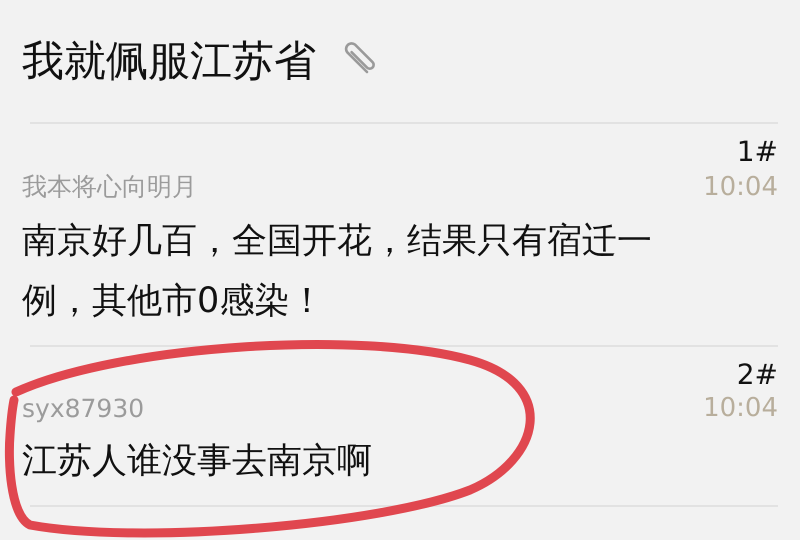 Image resolution: width=800 pixels, height=540 pixels. I want to click on author-name: syx87930, so click(83, 408).